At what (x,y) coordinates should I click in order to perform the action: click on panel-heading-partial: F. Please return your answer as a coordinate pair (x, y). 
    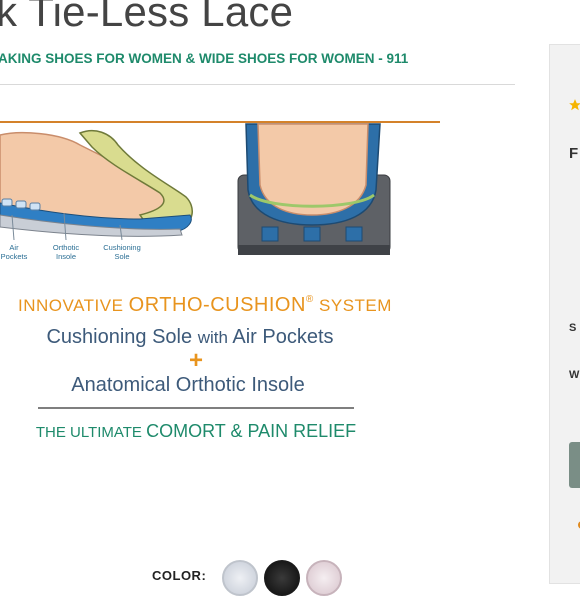
    Looking at the image, I should click on (574, 153).